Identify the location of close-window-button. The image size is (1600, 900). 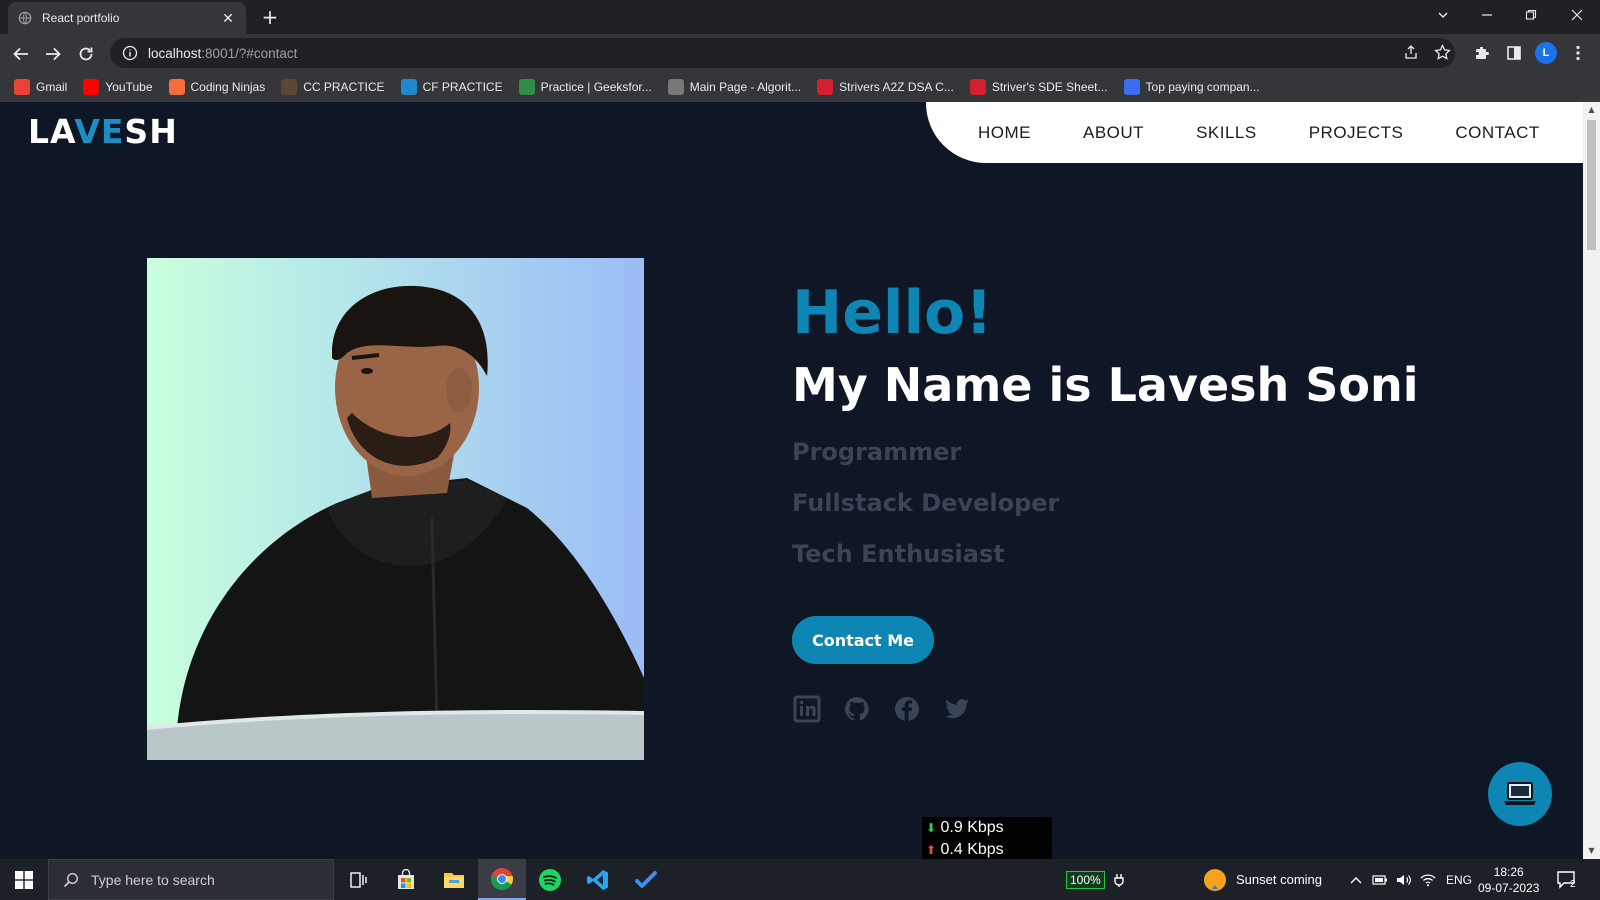
(1577, 15).